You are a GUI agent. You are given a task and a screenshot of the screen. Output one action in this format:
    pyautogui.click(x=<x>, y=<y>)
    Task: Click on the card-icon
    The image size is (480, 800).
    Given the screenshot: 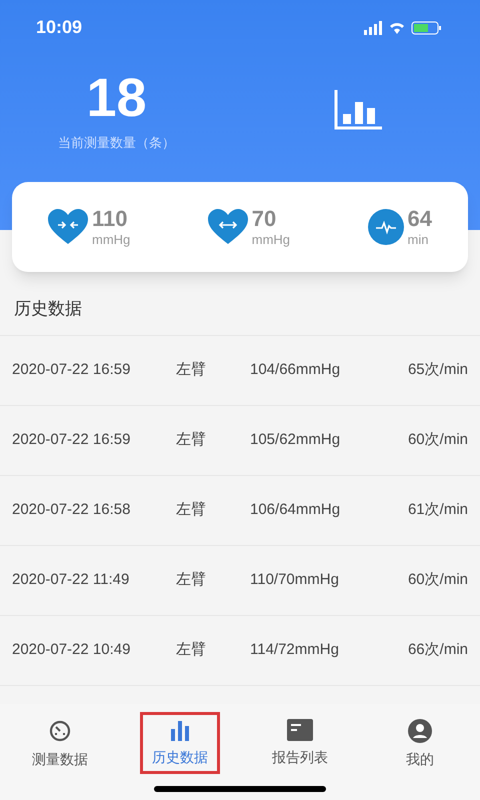 What is the action you would take?
    pyautogui.click(x=300, y=730)
    